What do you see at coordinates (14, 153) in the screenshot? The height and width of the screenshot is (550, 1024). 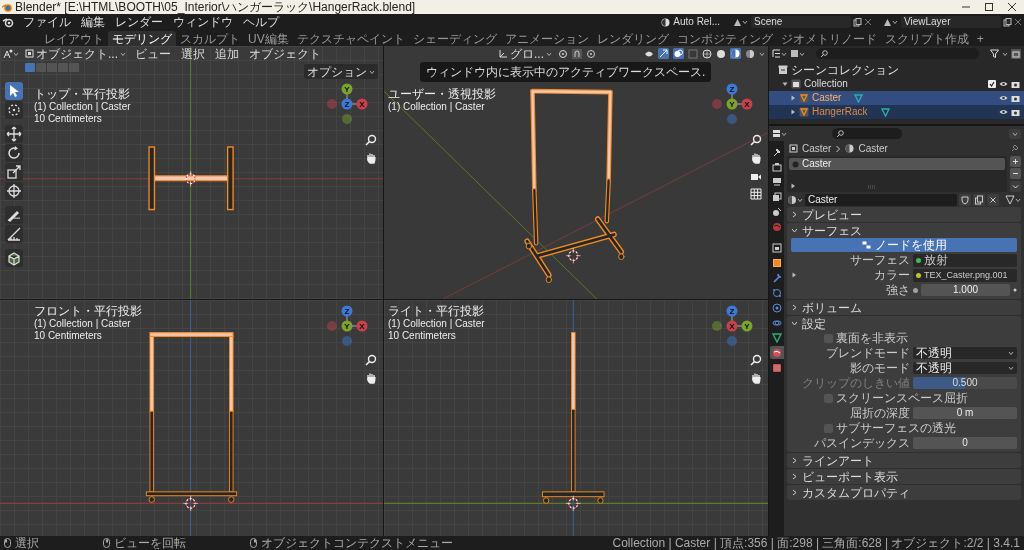 I see `rotate-tool` at bounding box center [14, 153].